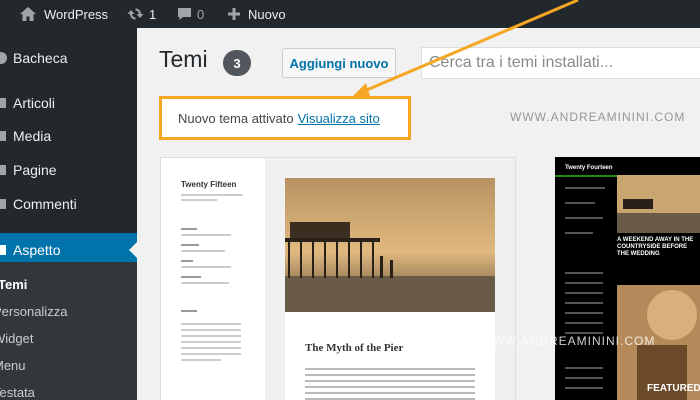  I want to click on comments-link: 0, so click(190, 14).